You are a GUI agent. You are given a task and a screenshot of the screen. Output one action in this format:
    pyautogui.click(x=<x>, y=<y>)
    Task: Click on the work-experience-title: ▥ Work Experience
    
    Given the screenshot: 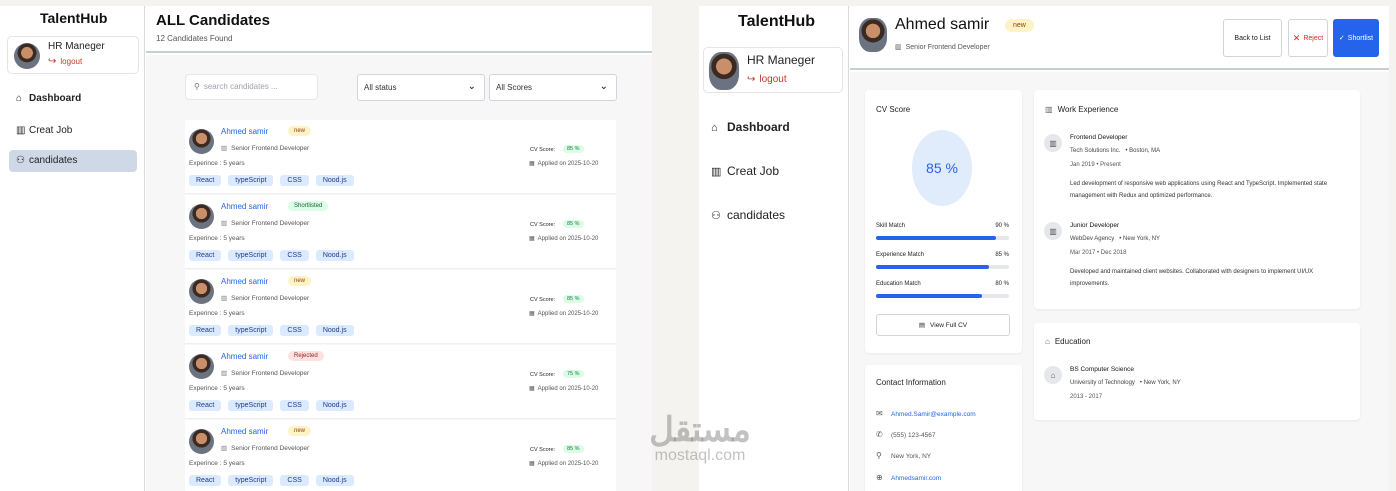 What is the action you would take?
    pyautogui.click(x=1081, y=109)
    